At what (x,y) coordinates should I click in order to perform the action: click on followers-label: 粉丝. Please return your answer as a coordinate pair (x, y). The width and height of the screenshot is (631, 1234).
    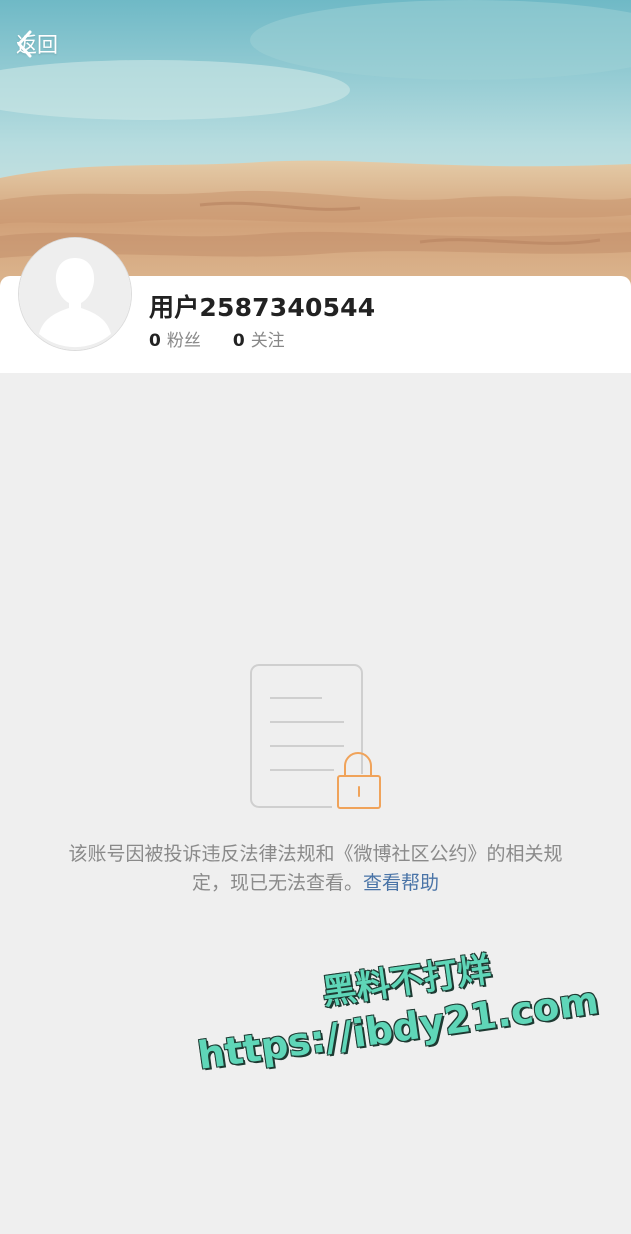
    Looking at the image, I should click on (183, 341).